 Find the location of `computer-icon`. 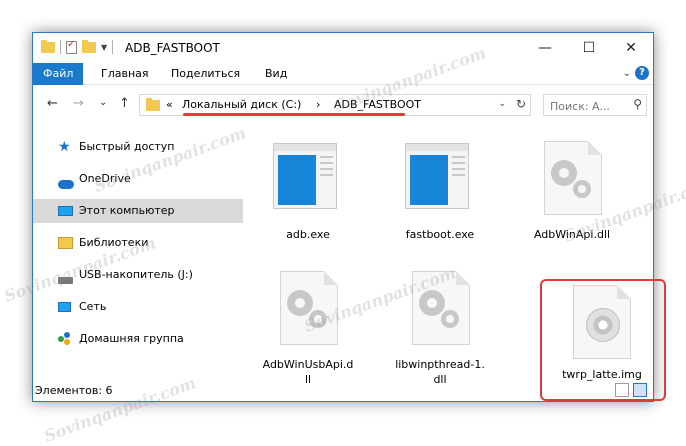

computer-icon is located at coordinates (66, 211).